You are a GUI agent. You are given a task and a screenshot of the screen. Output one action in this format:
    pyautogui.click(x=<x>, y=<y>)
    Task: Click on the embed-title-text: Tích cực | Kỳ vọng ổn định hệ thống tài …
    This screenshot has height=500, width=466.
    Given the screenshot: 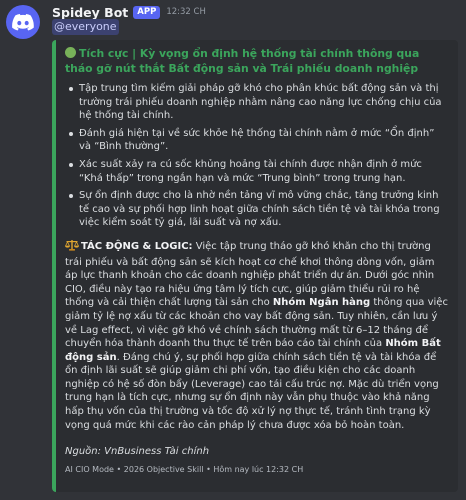 What is the action you would take?
    pyautogui.click(x=242, y=61)
    